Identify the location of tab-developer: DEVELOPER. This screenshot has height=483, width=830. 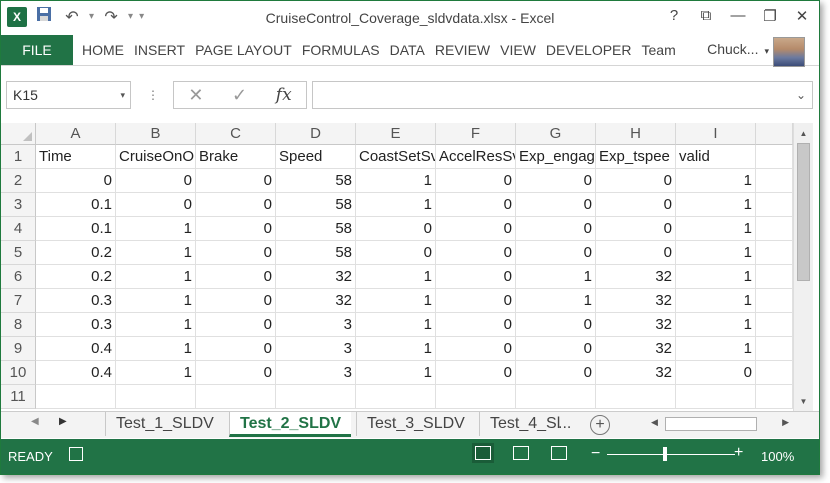
(589, 50).